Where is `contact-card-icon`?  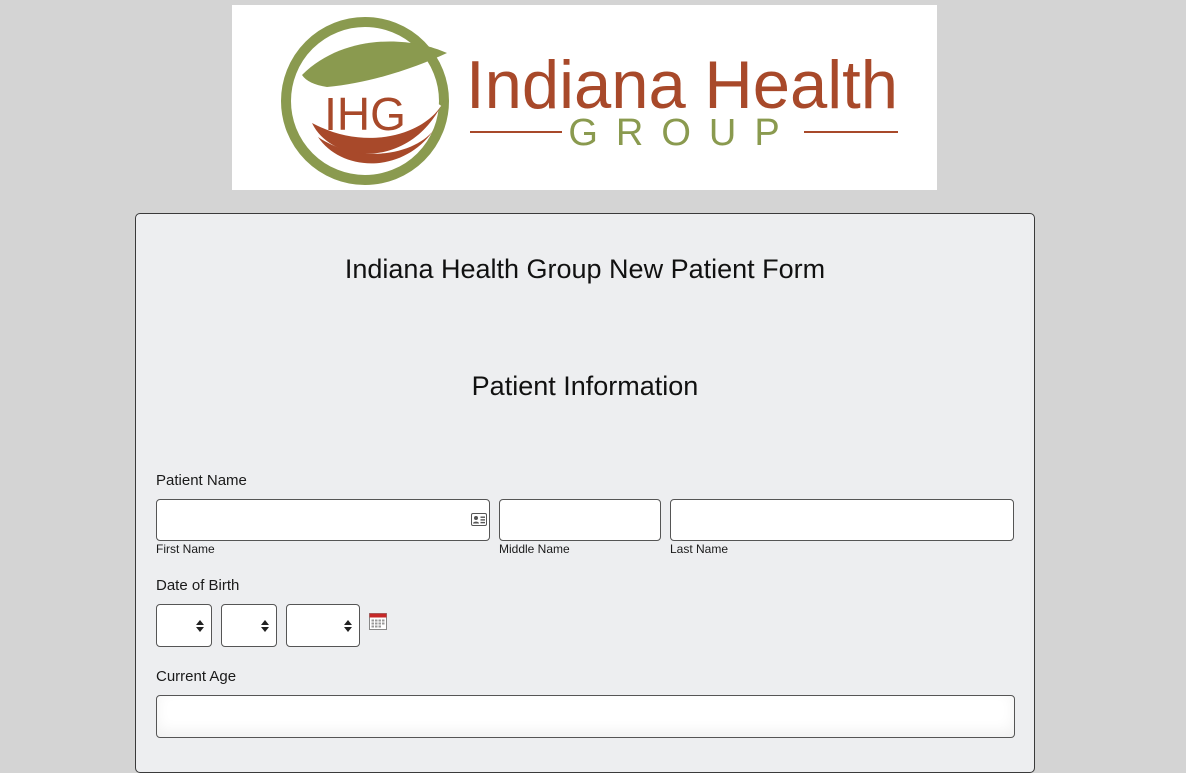
contact-card-icon is located at coordinates (479, 519).